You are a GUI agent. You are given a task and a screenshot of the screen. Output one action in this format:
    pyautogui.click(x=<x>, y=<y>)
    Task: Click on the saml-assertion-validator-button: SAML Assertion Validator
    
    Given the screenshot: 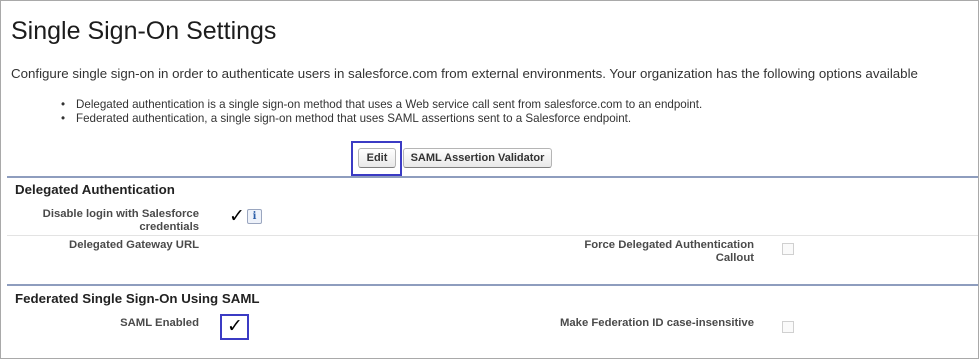 What is the action you would take?
    pyautogui.click(x=477, y=158)
    